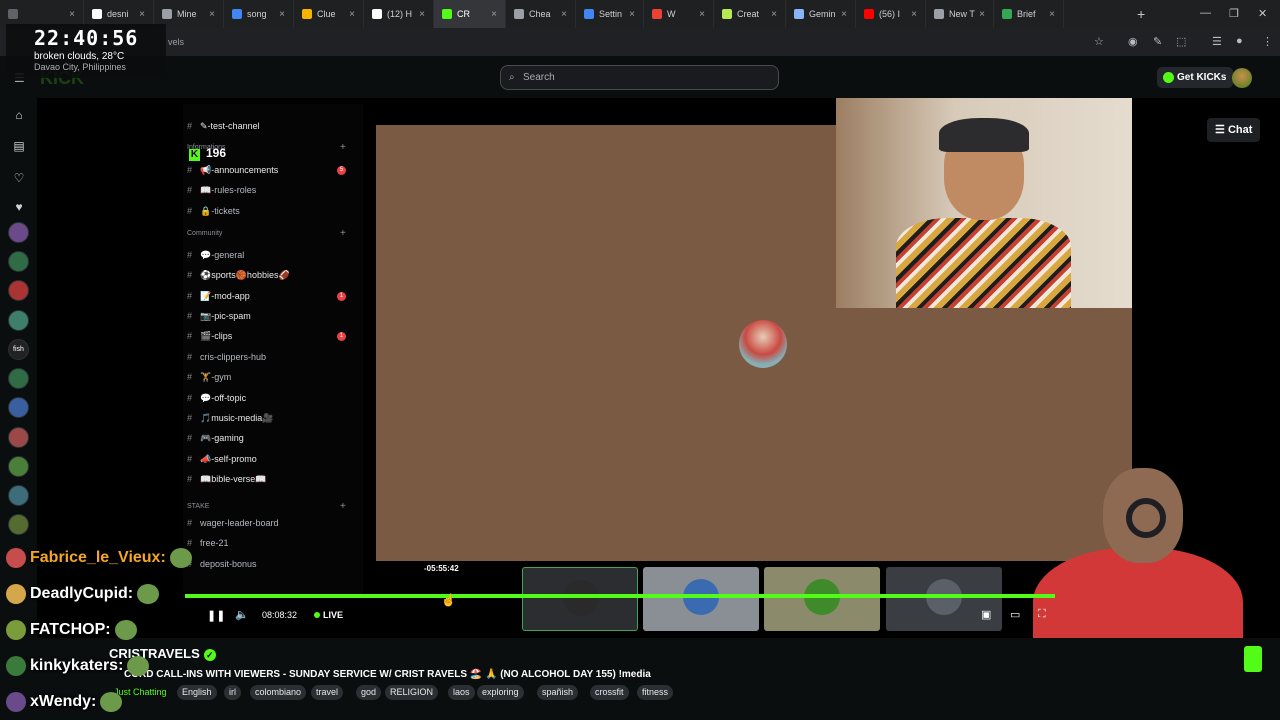 Image resolution: width=1280 pixels, height=720 pixels. What do you see at coordinates (500, 692) in the screenshot?
I see `stream-tag: exploring` at bounding box center [500, 692].